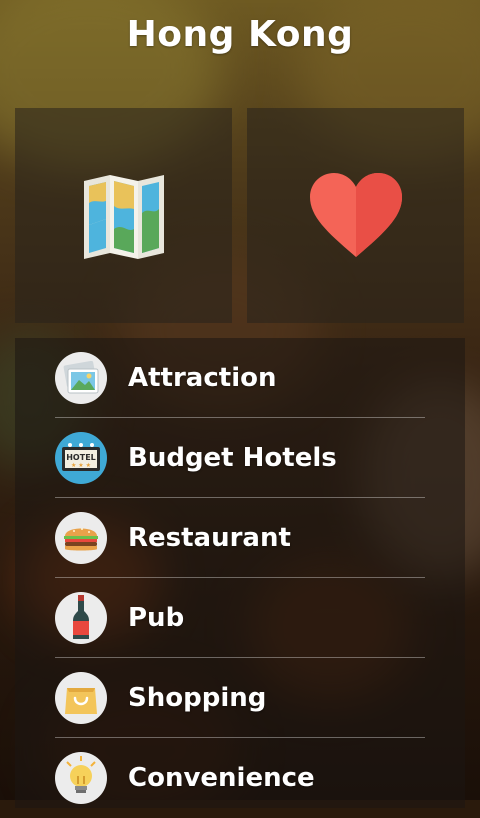 This screenshot has width=480, height=818. Describe the element at coordinates (81, 698) in the screenshot. I see `shopping-bag-icon` at that location.